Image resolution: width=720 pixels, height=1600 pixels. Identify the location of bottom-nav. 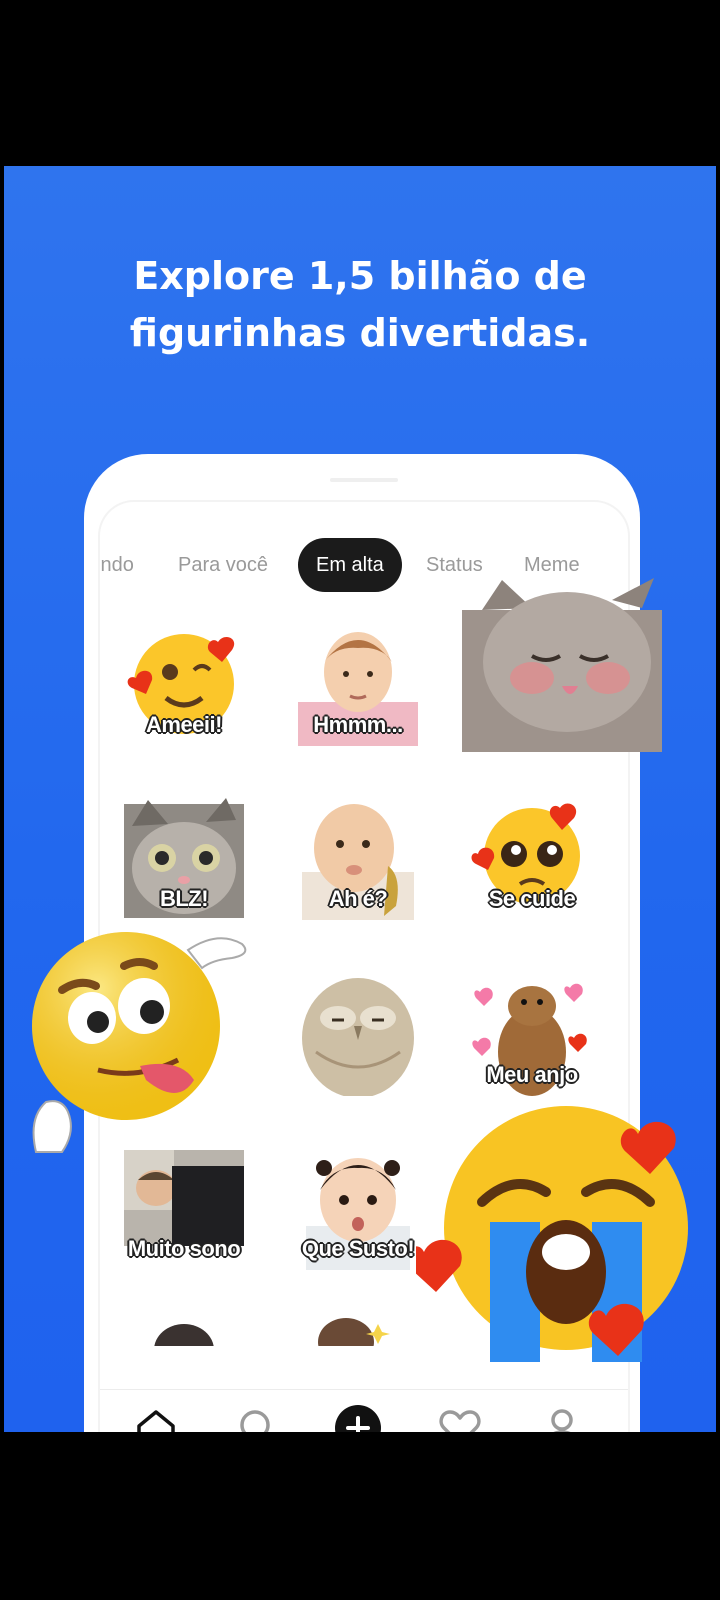
(364, 1410).